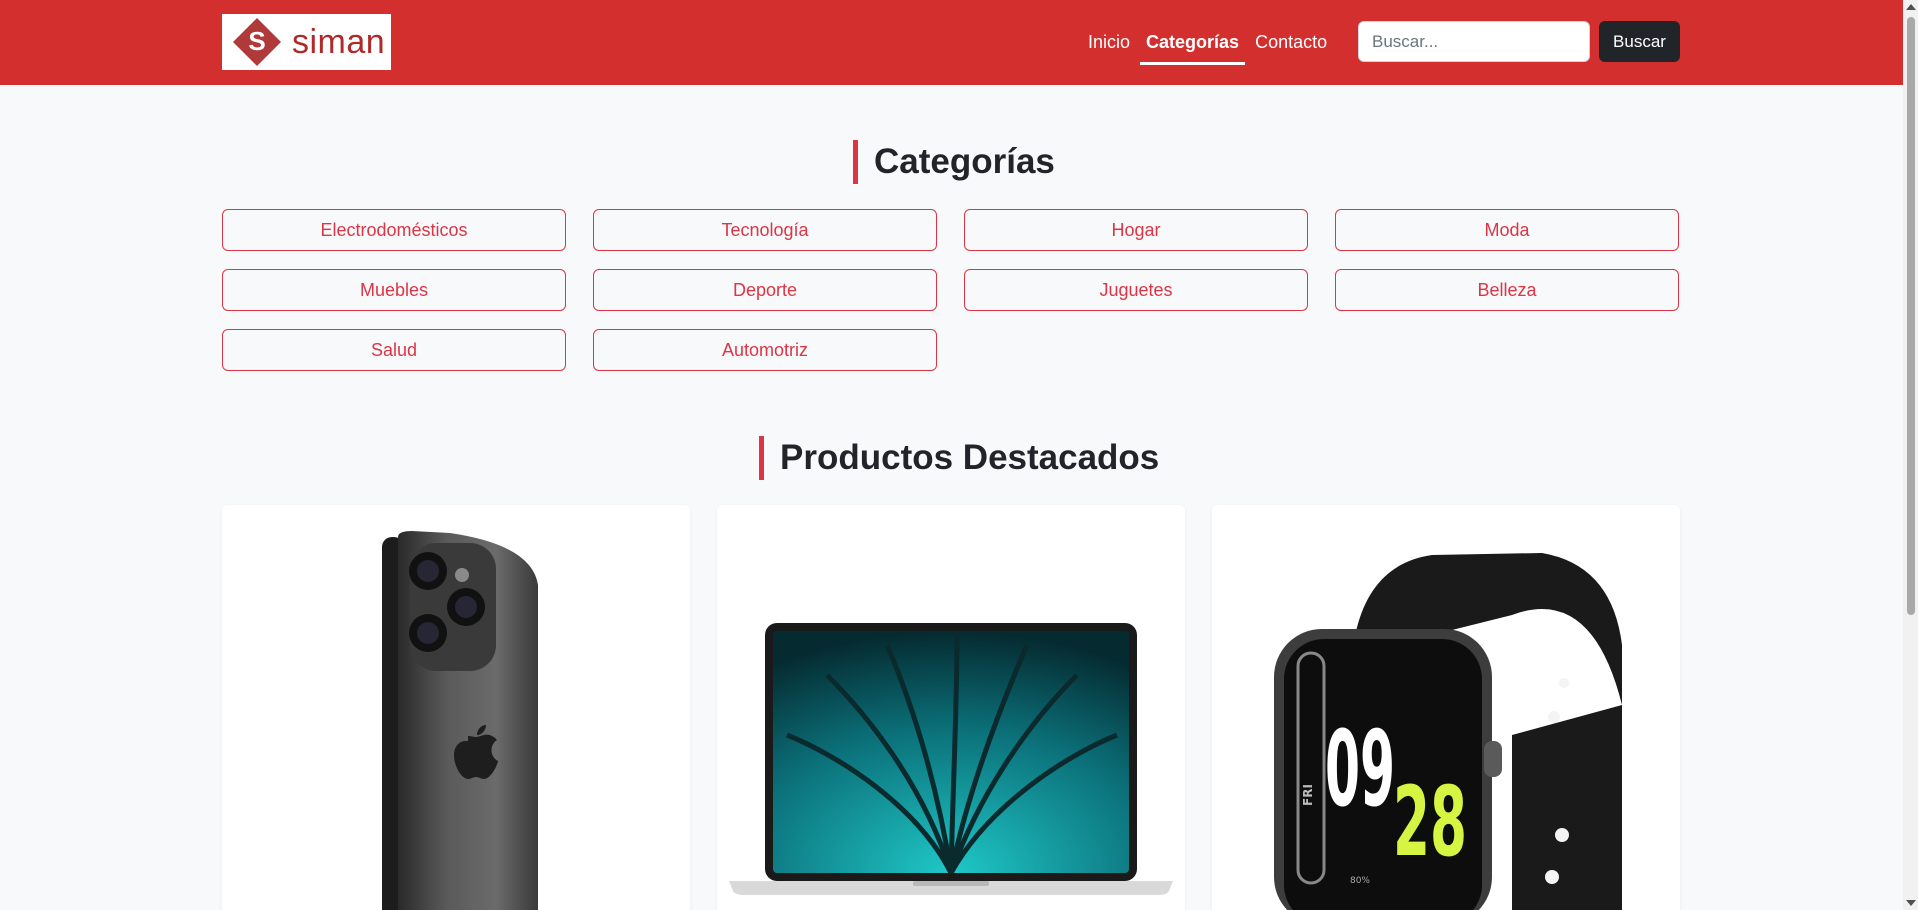  I want to click on logo-diamond-icon: S, so click(257, 42).